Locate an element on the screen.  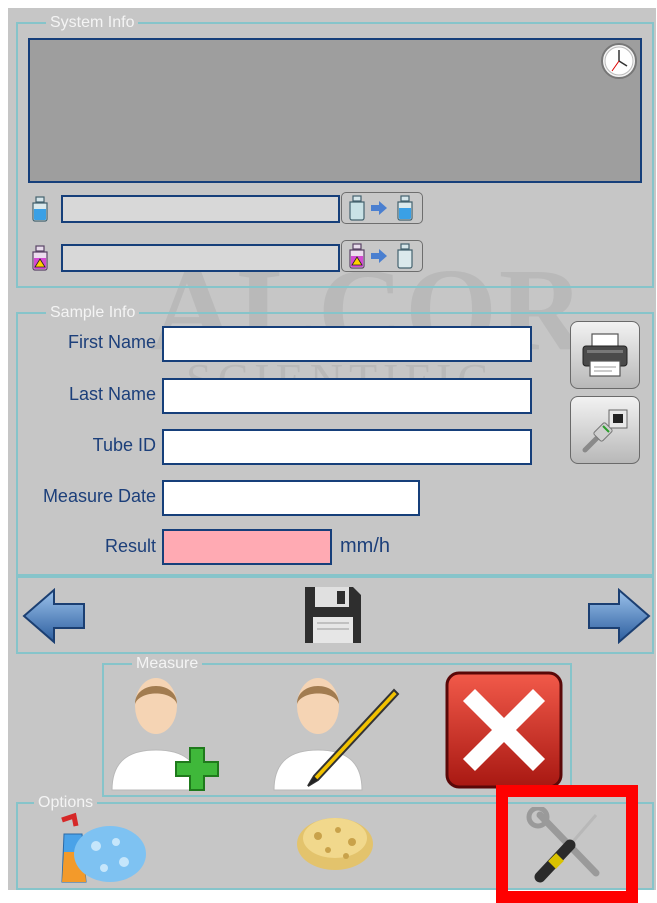
arrow-right-icon is located at coordinates (619, 616).